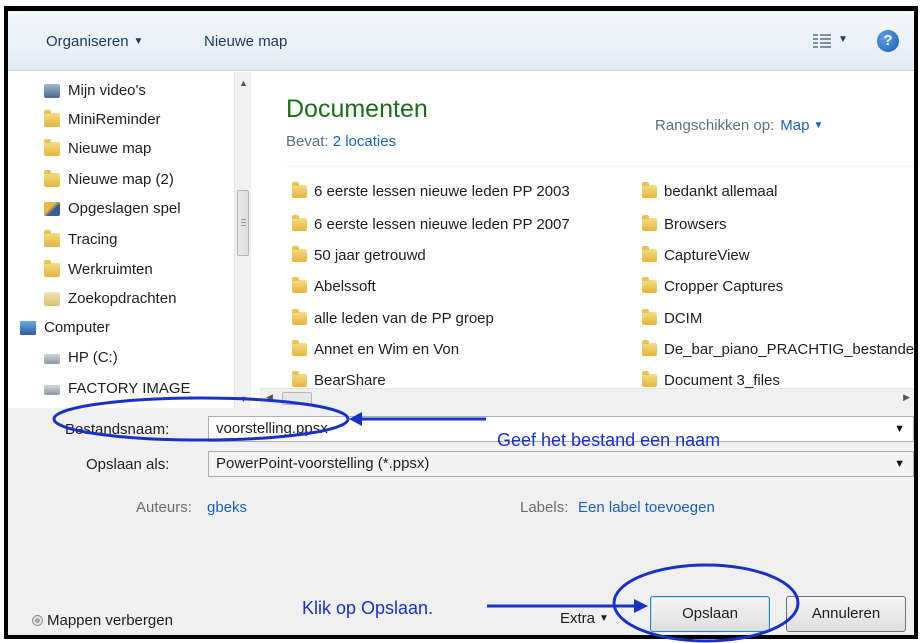 The width and height of the screenshot is (922, 643). Describe the element at coordinates (129, 388) in the screenshot. I see `nav-item-label: FACTORY IMAGE` at that location.